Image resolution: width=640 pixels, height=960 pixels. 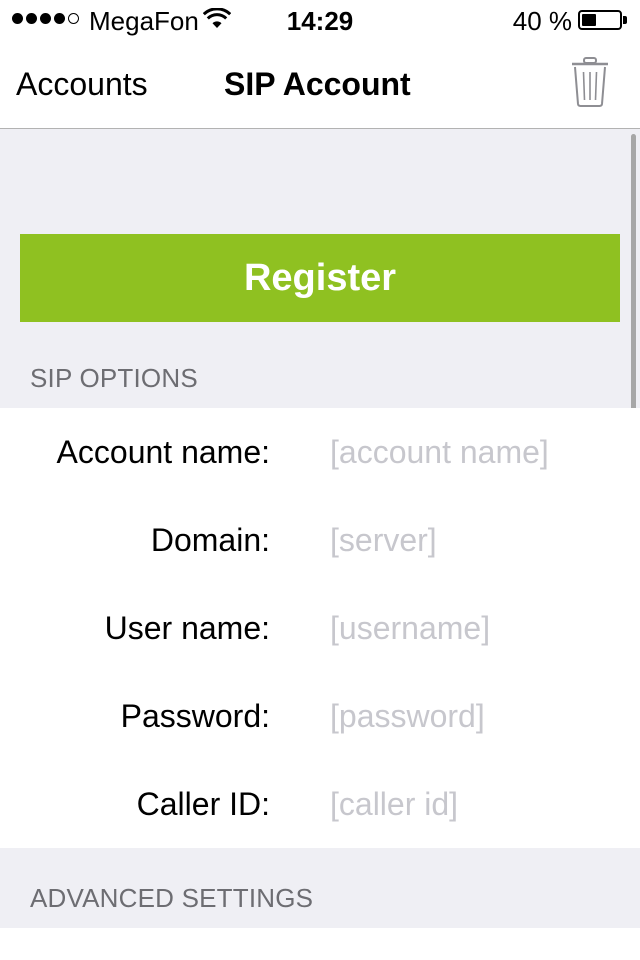 What do you see at coordinates (114, 378) in the screenshot?
I see `section-header-sip-options: SIP OPTIONS` at bounding box center [114, 378].